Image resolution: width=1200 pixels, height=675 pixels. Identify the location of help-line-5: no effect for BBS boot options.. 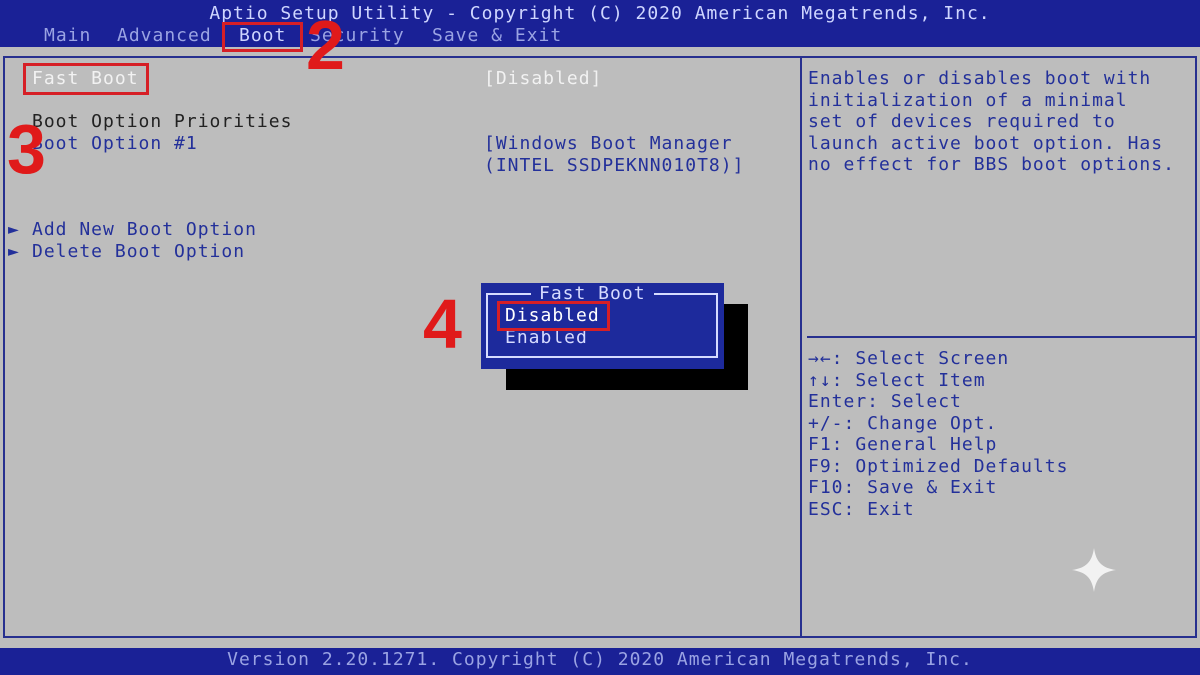
(991, 164).